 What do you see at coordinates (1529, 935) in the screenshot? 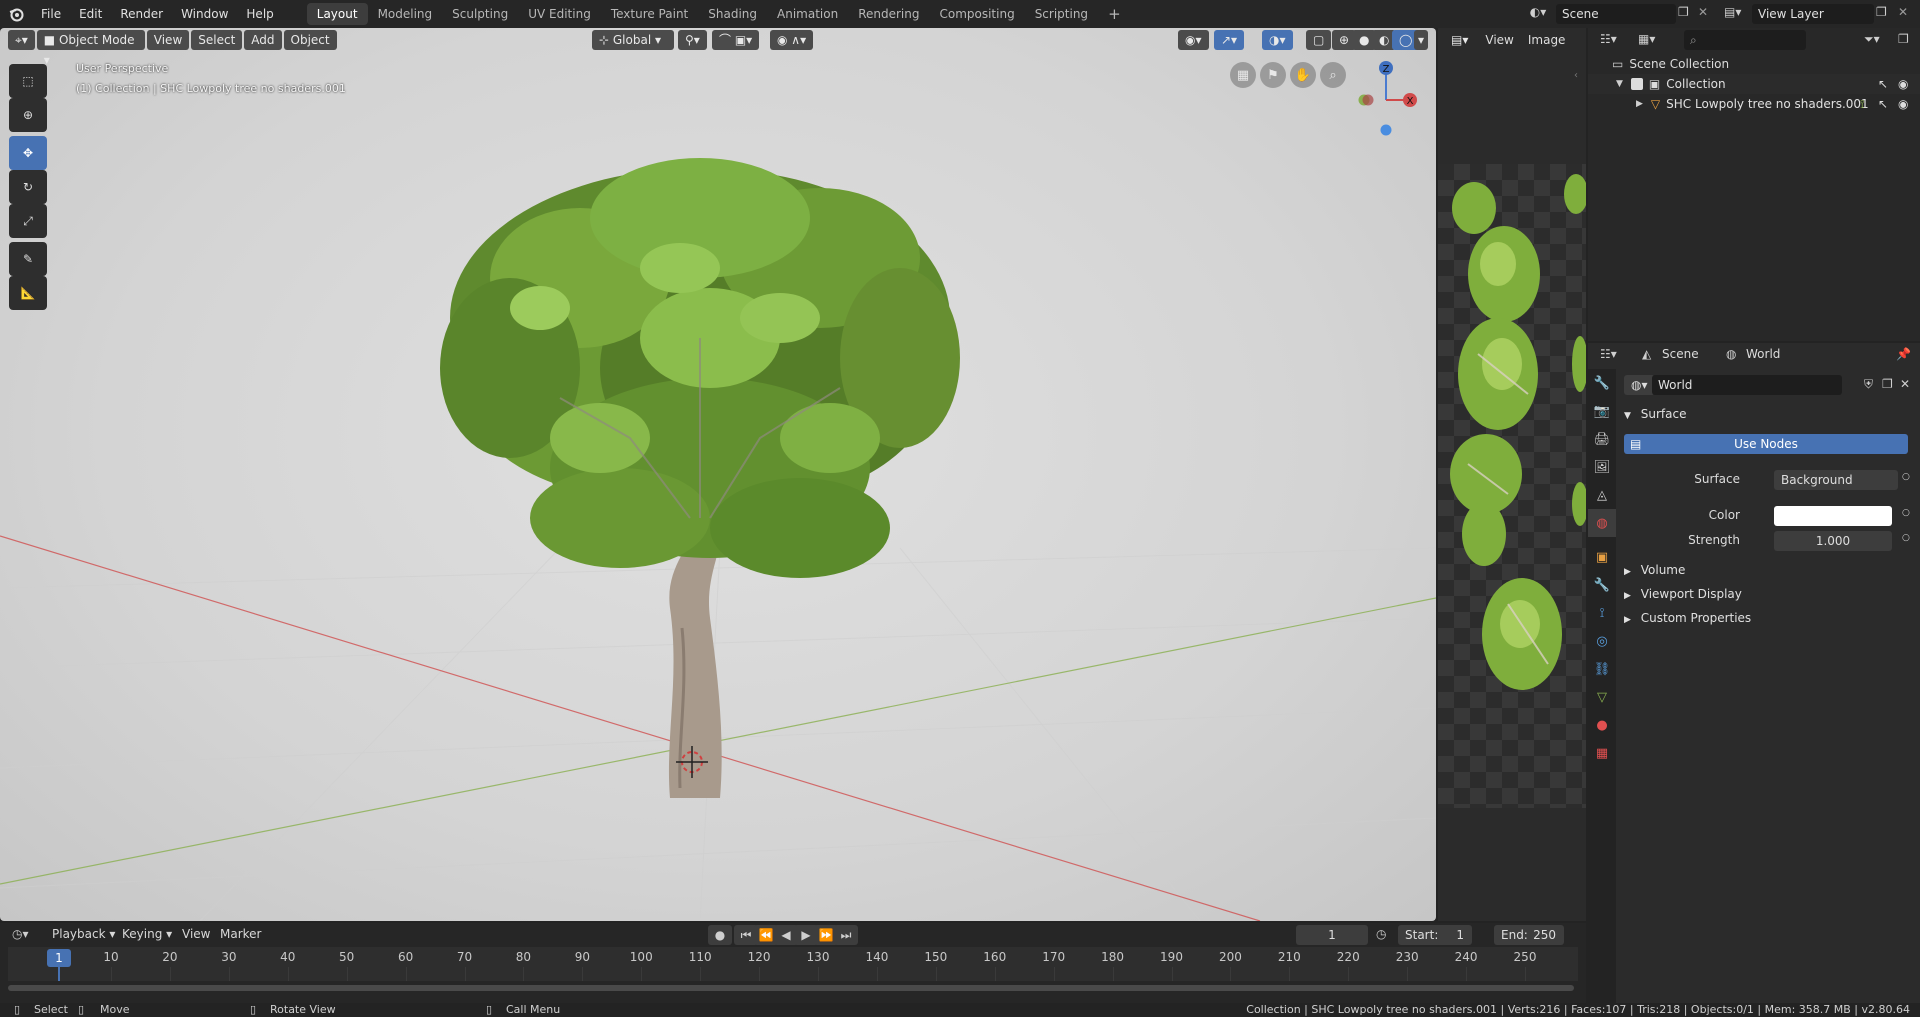
I see `end-frame-field: End: 250` at bounding box center [1529, 935].